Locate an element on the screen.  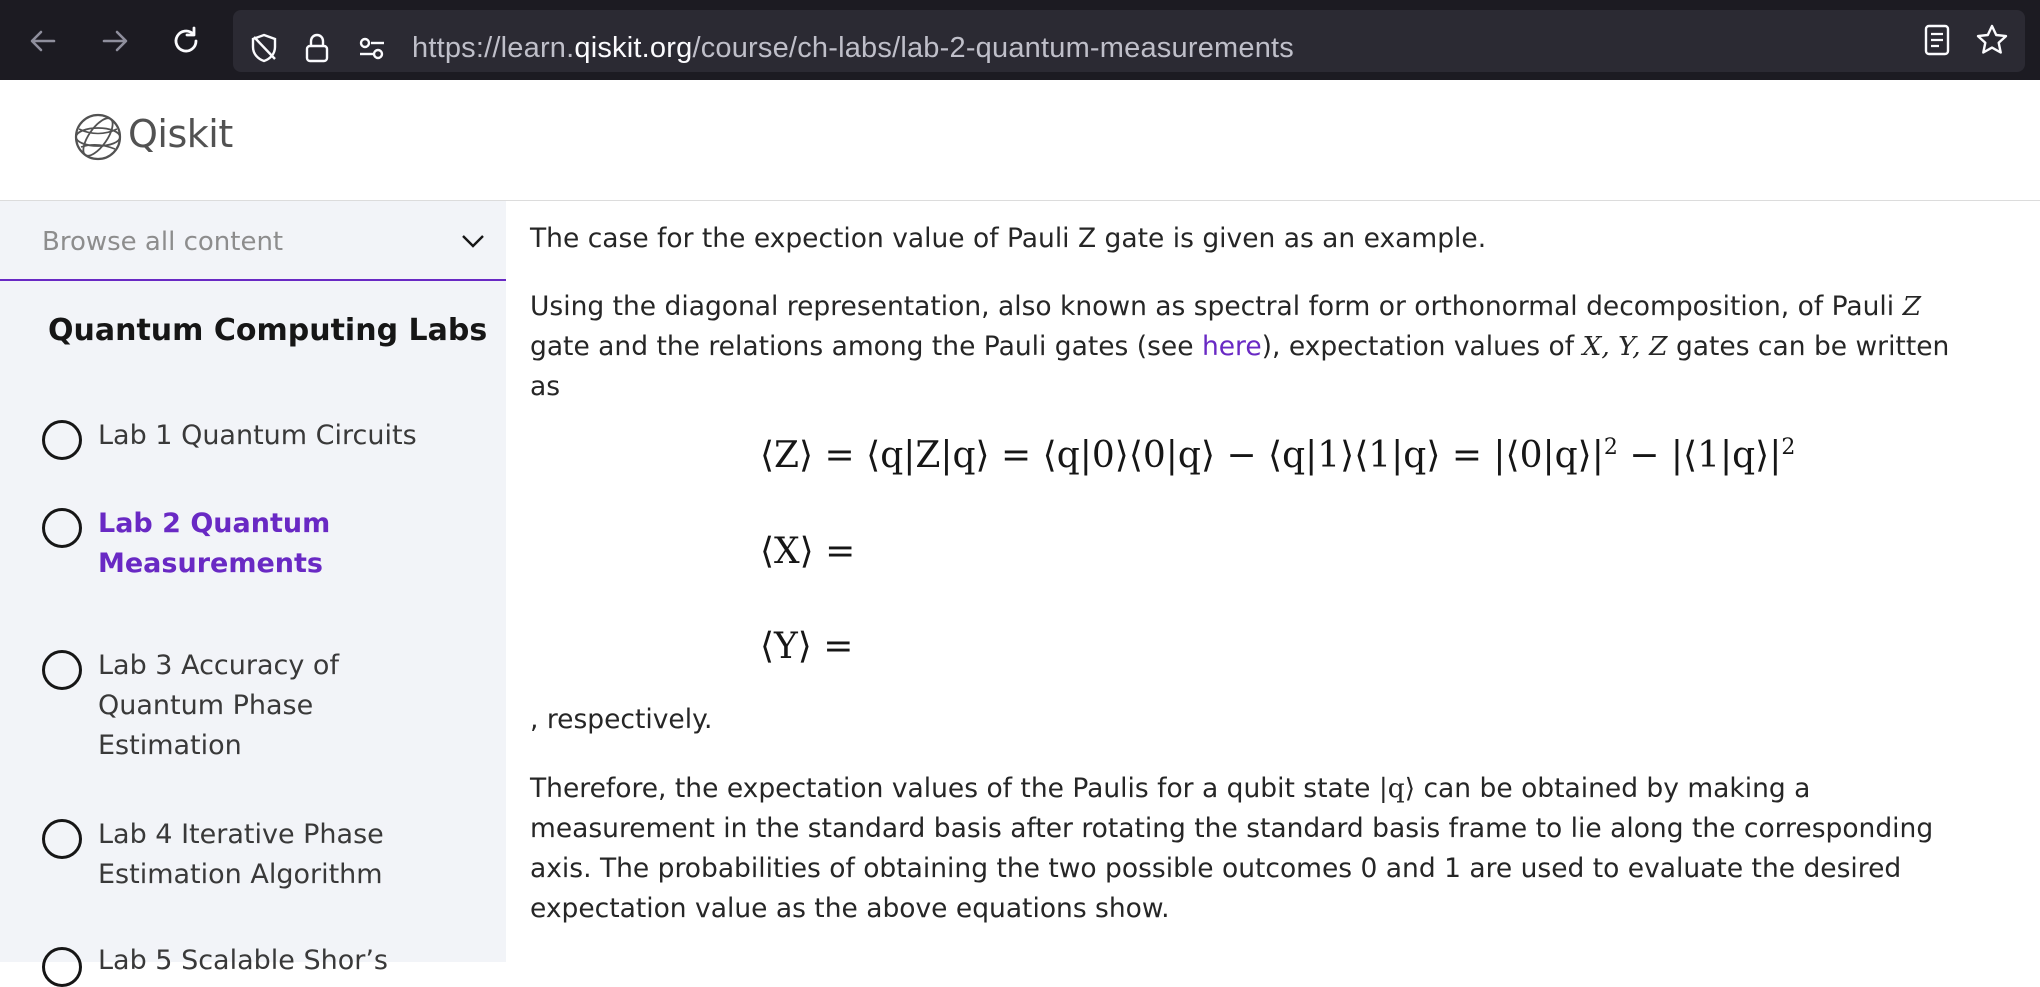
logo-text: Qiskit is located at coordinates (180, 134).